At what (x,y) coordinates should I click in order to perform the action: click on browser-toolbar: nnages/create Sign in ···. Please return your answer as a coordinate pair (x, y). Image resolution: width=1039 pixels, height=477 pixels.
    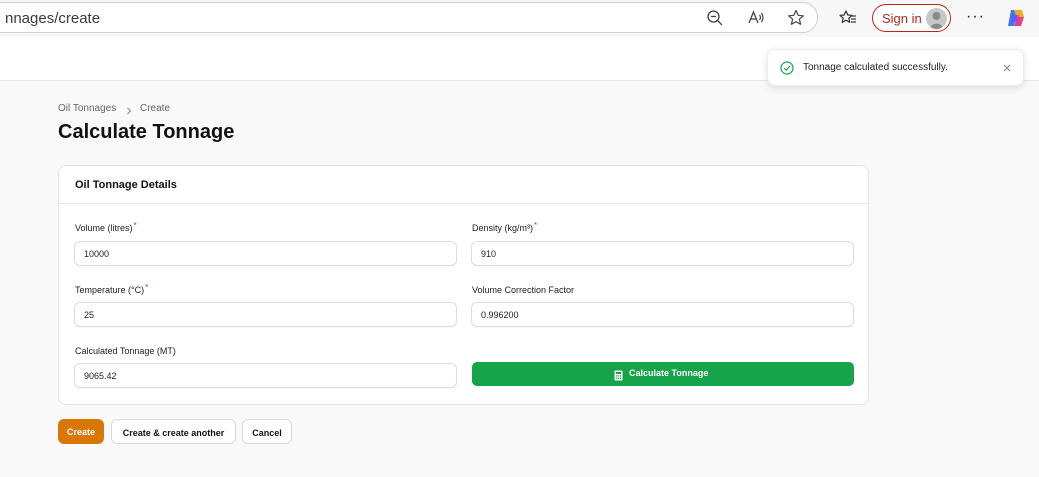
    Looking at the image, I should click on (519, 18).